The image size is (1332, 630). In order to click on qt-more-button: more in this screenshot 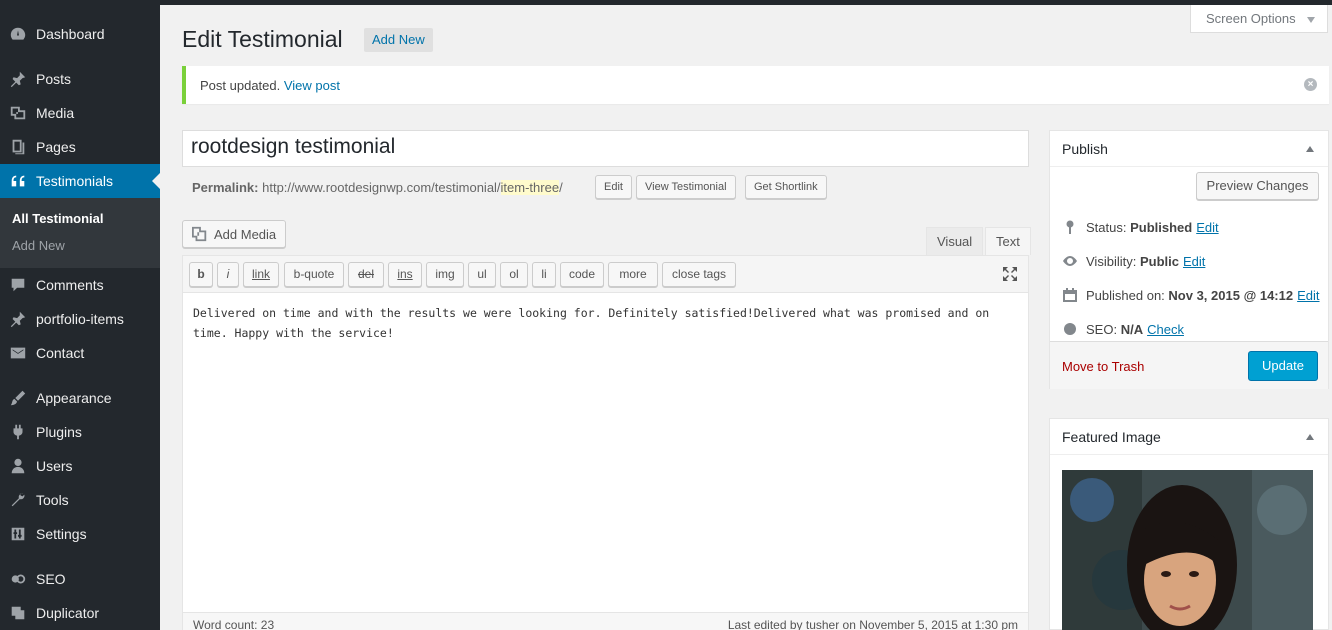, I will do `click(633, 274)`.